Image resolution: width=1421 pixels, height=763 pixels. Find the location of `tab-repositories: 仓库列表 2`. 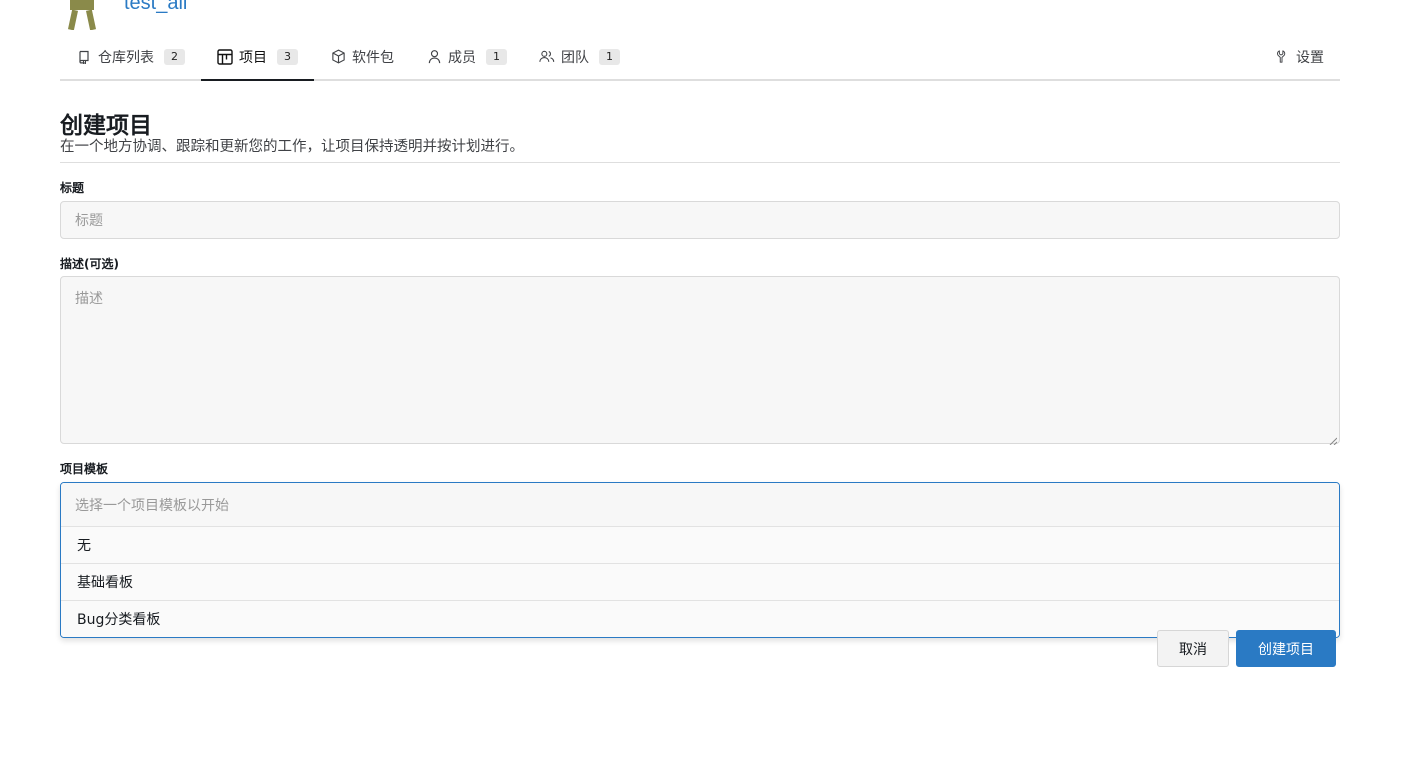

tab-repositories: 仓库列表 2 is located at coordinates (130, 56).